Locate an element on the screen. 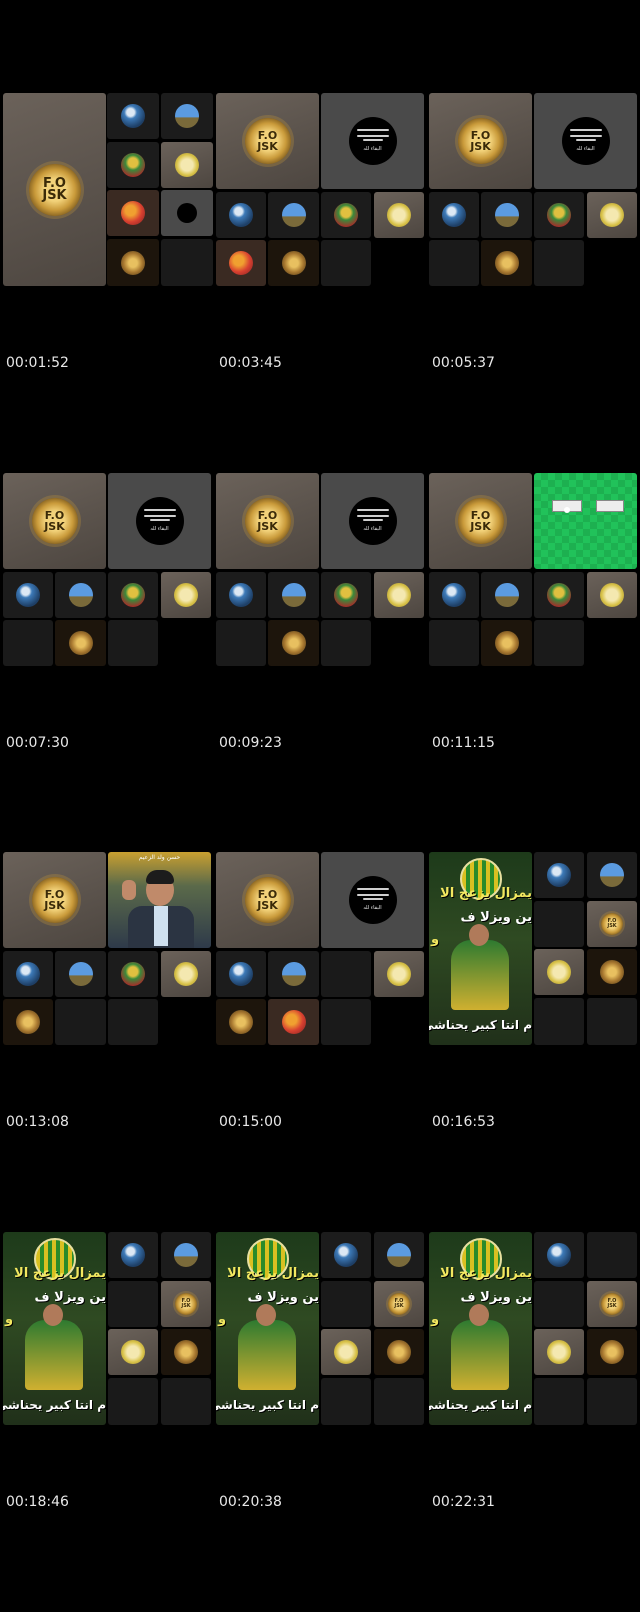 The width and height of the screenshot is (640, 1612). gold-badge-icon is located at coordinates (80, 643).